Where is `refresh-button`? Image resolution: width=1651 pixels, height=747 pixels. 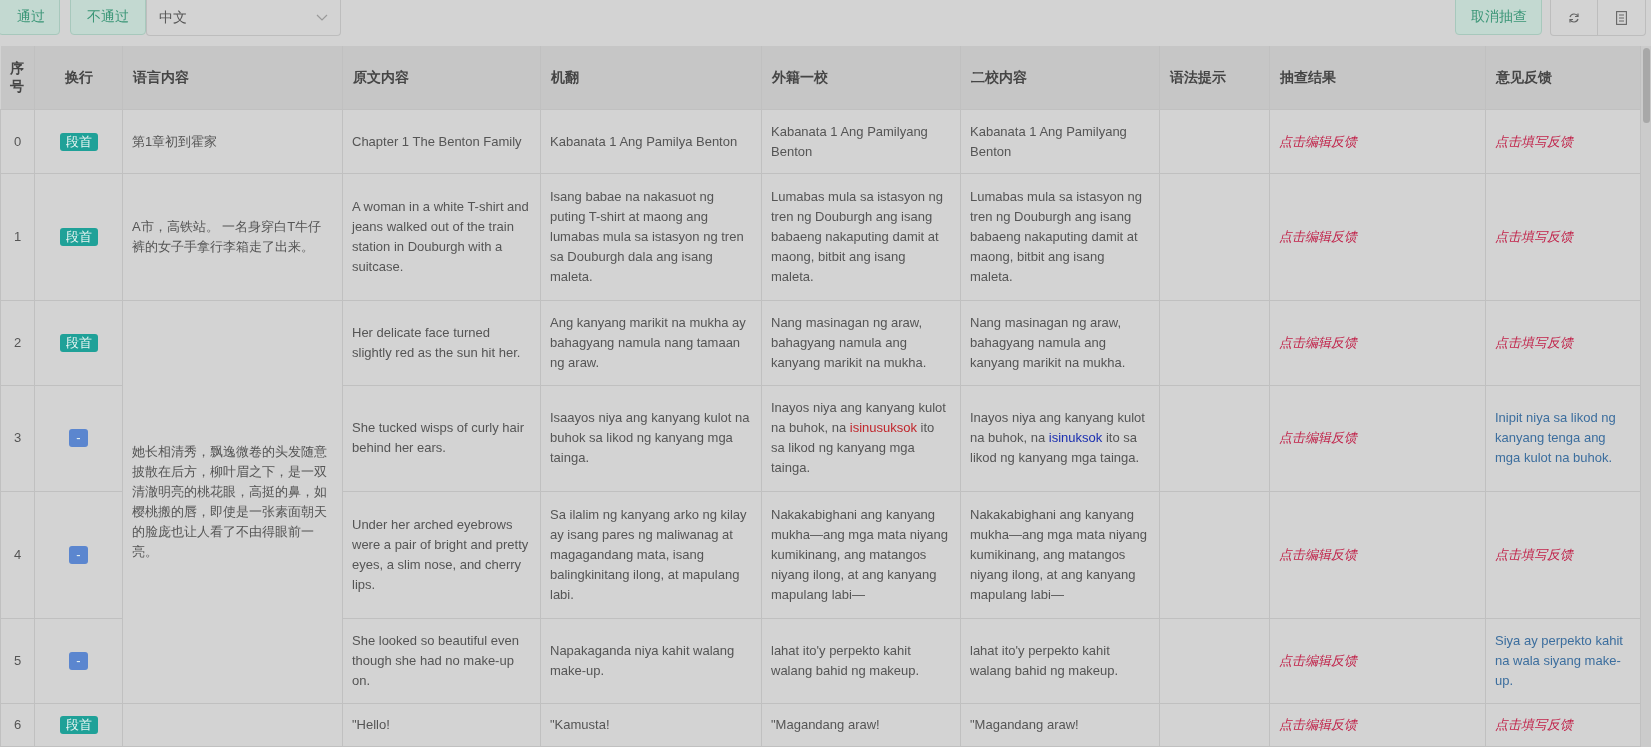 refresh-button is located at coordinates (1574, 18).